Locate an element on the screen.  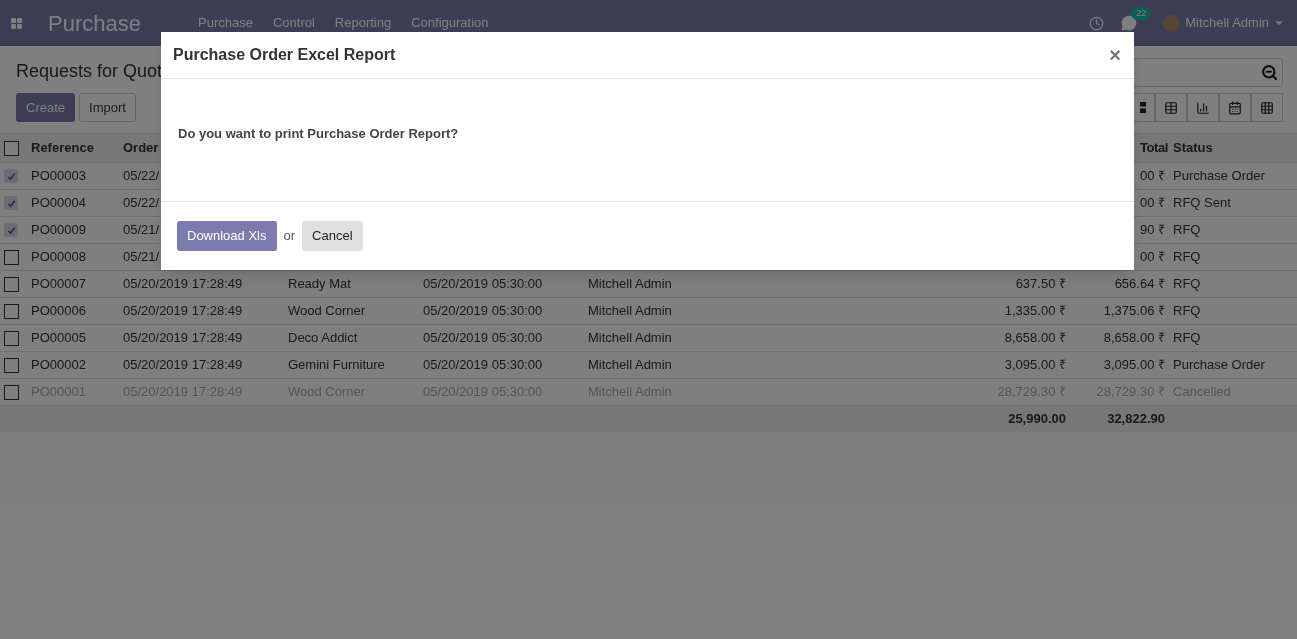
table-cell: RFQ Sent is located at coordinates (1202, 203).